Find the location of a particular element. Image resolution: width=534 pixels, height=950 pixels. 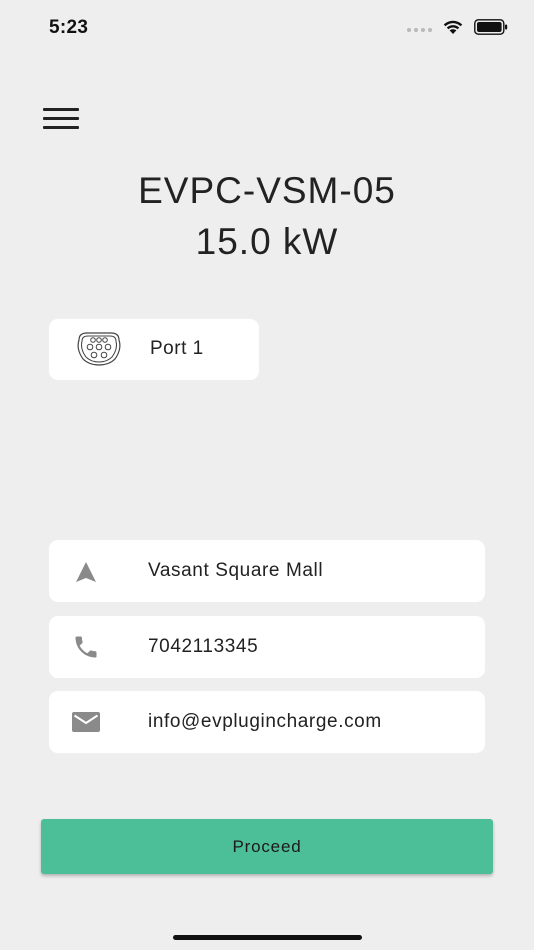

proceed-button: Proceed is located at coordinates (267, 846).